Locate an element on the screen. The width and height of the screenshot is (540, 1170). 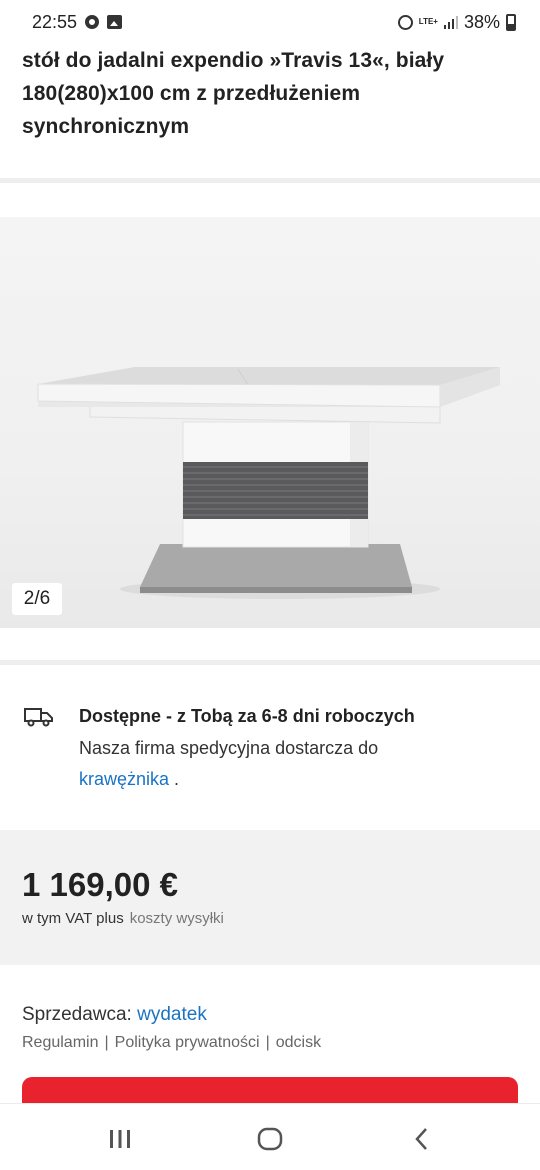
delivery-line2: krawężnika . is located at coordinates (129, 779).